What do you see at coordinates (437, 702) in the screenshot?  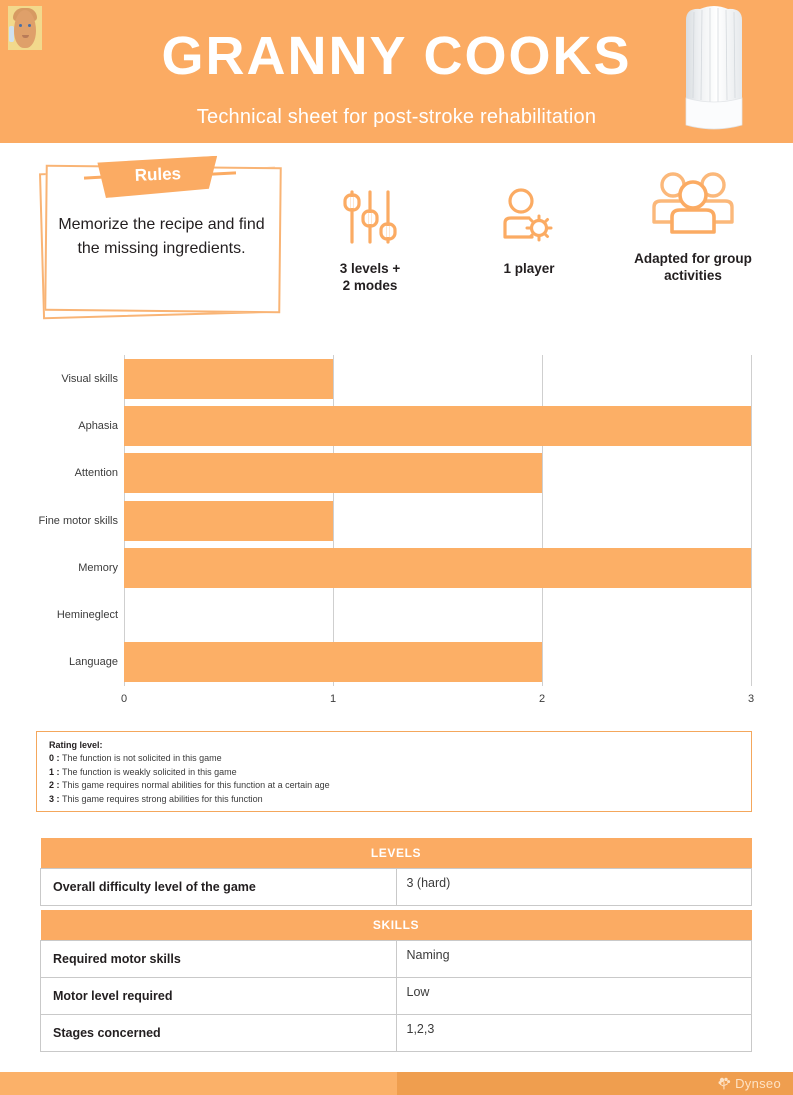 I see `chart-x-axis: 0 1 2 3` at bounding box center [437, 702].